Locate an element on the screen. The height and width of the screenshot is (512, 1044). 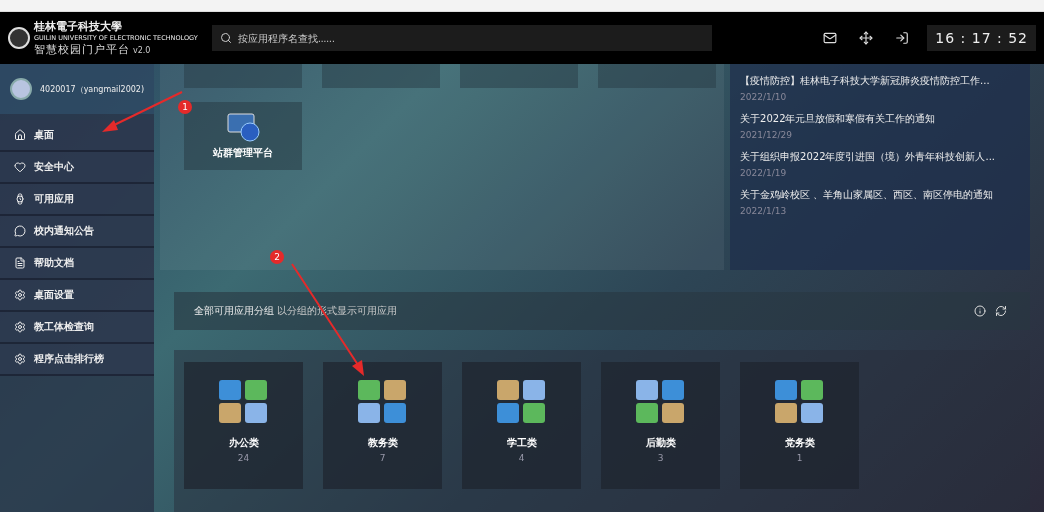
group-name: 办公类 is located at coordinates (243, 443).